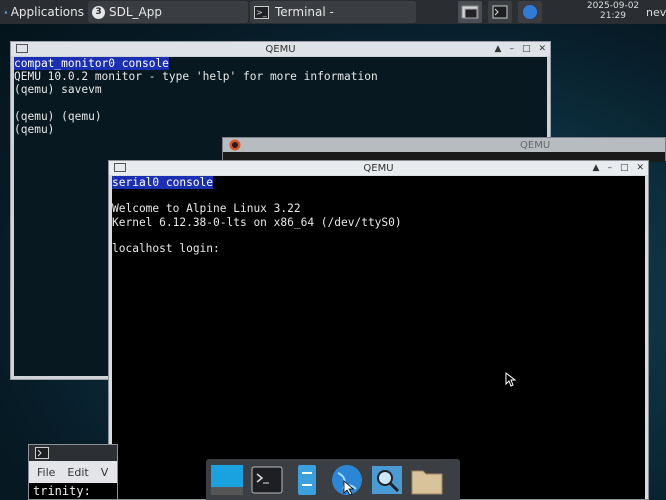  What do you see at coordinates (235, 145) in the screenshot?
I see `qemu-logo-icon` at bounding box center [235, 145].